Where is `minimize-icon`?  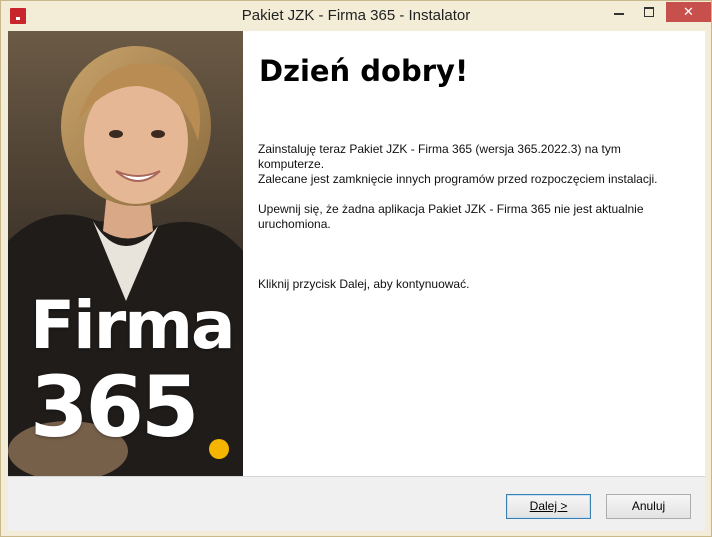
minimize-icon is located at coordinates (619, 14).